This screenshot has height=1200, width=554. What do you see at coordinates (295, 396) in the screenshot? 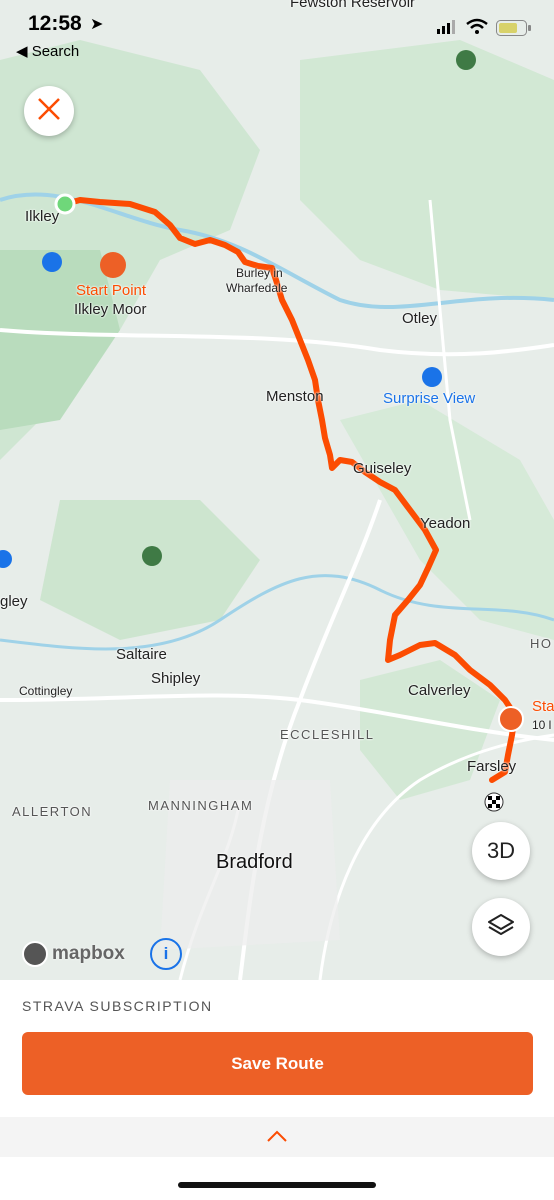
I see `label-menston: Menston` at bounding box center [295, 396].